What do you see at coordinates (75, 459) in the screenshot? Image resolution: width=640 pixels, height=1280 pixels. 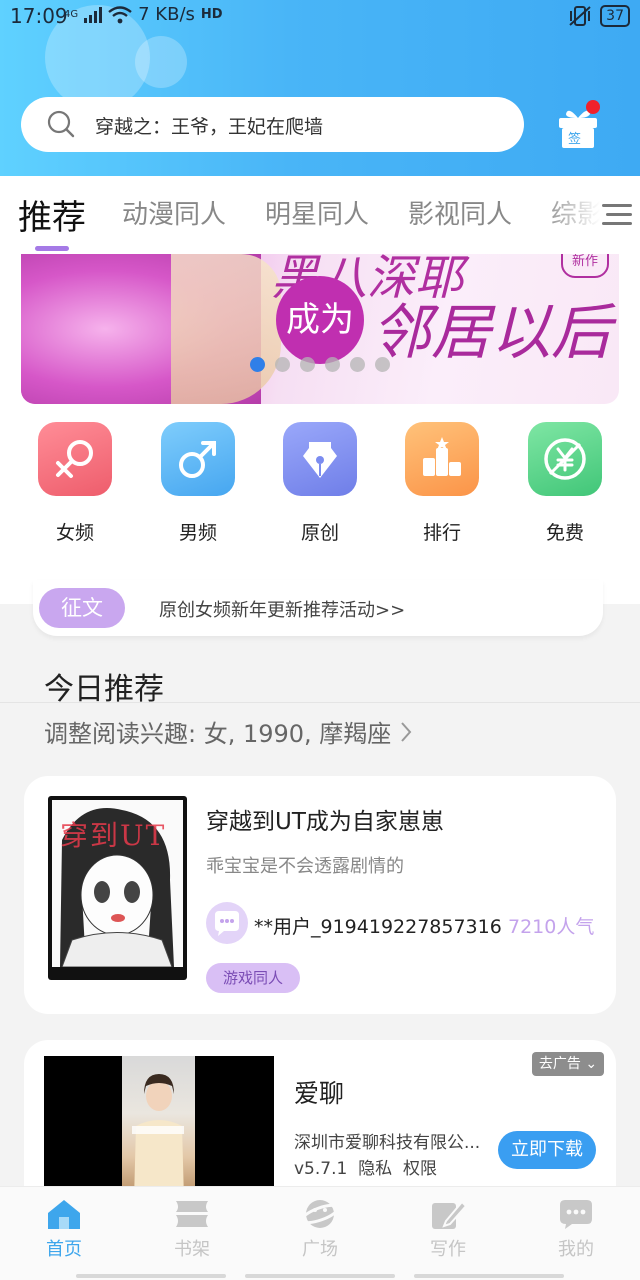 I see `female-icon` at bounding box center [75, 459].